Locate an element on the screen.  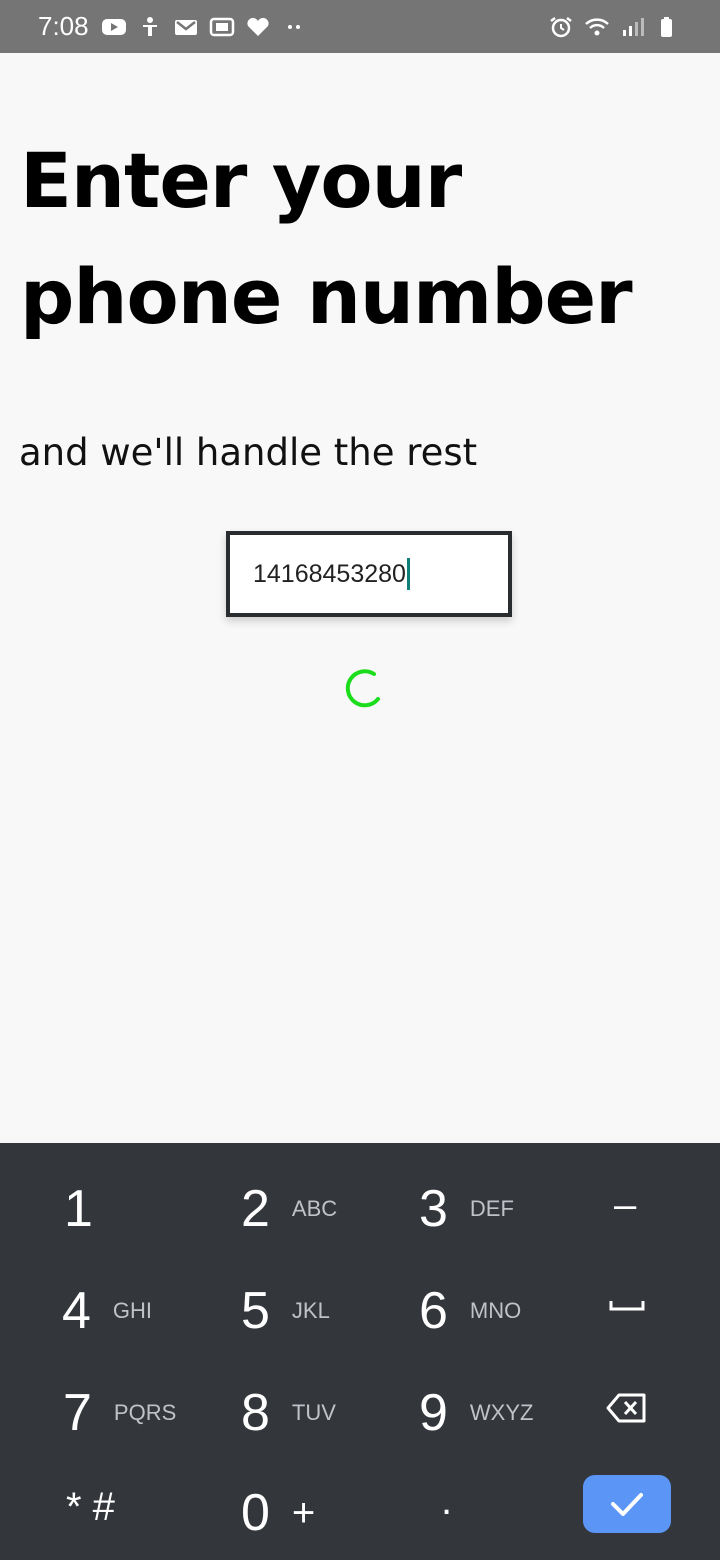
key-symbol: . is located at coordinates (447, 1501).